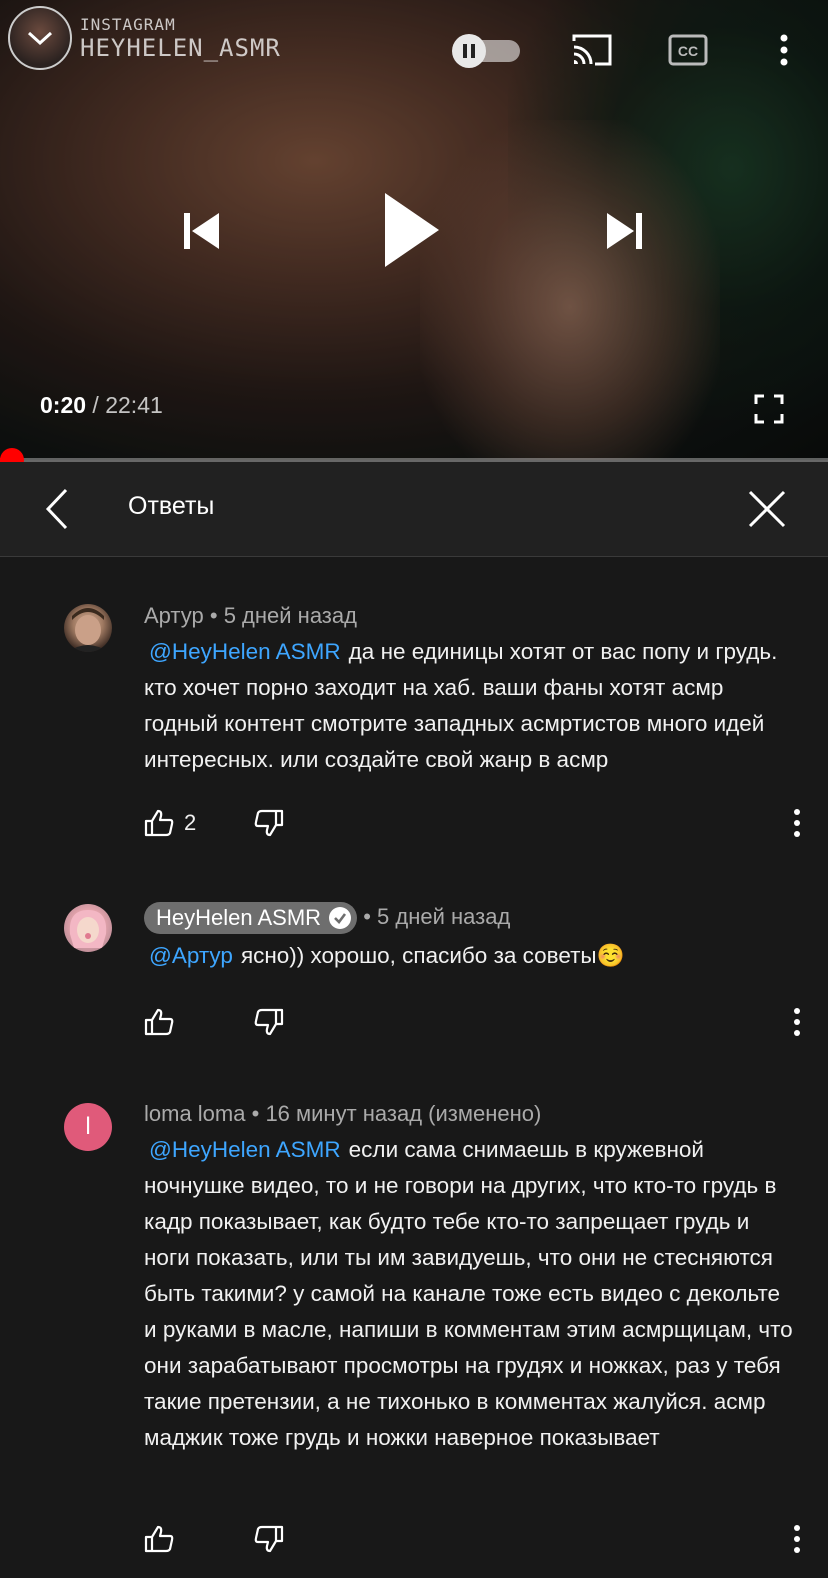  I want to click on like-button: 2, so click(170, 823).